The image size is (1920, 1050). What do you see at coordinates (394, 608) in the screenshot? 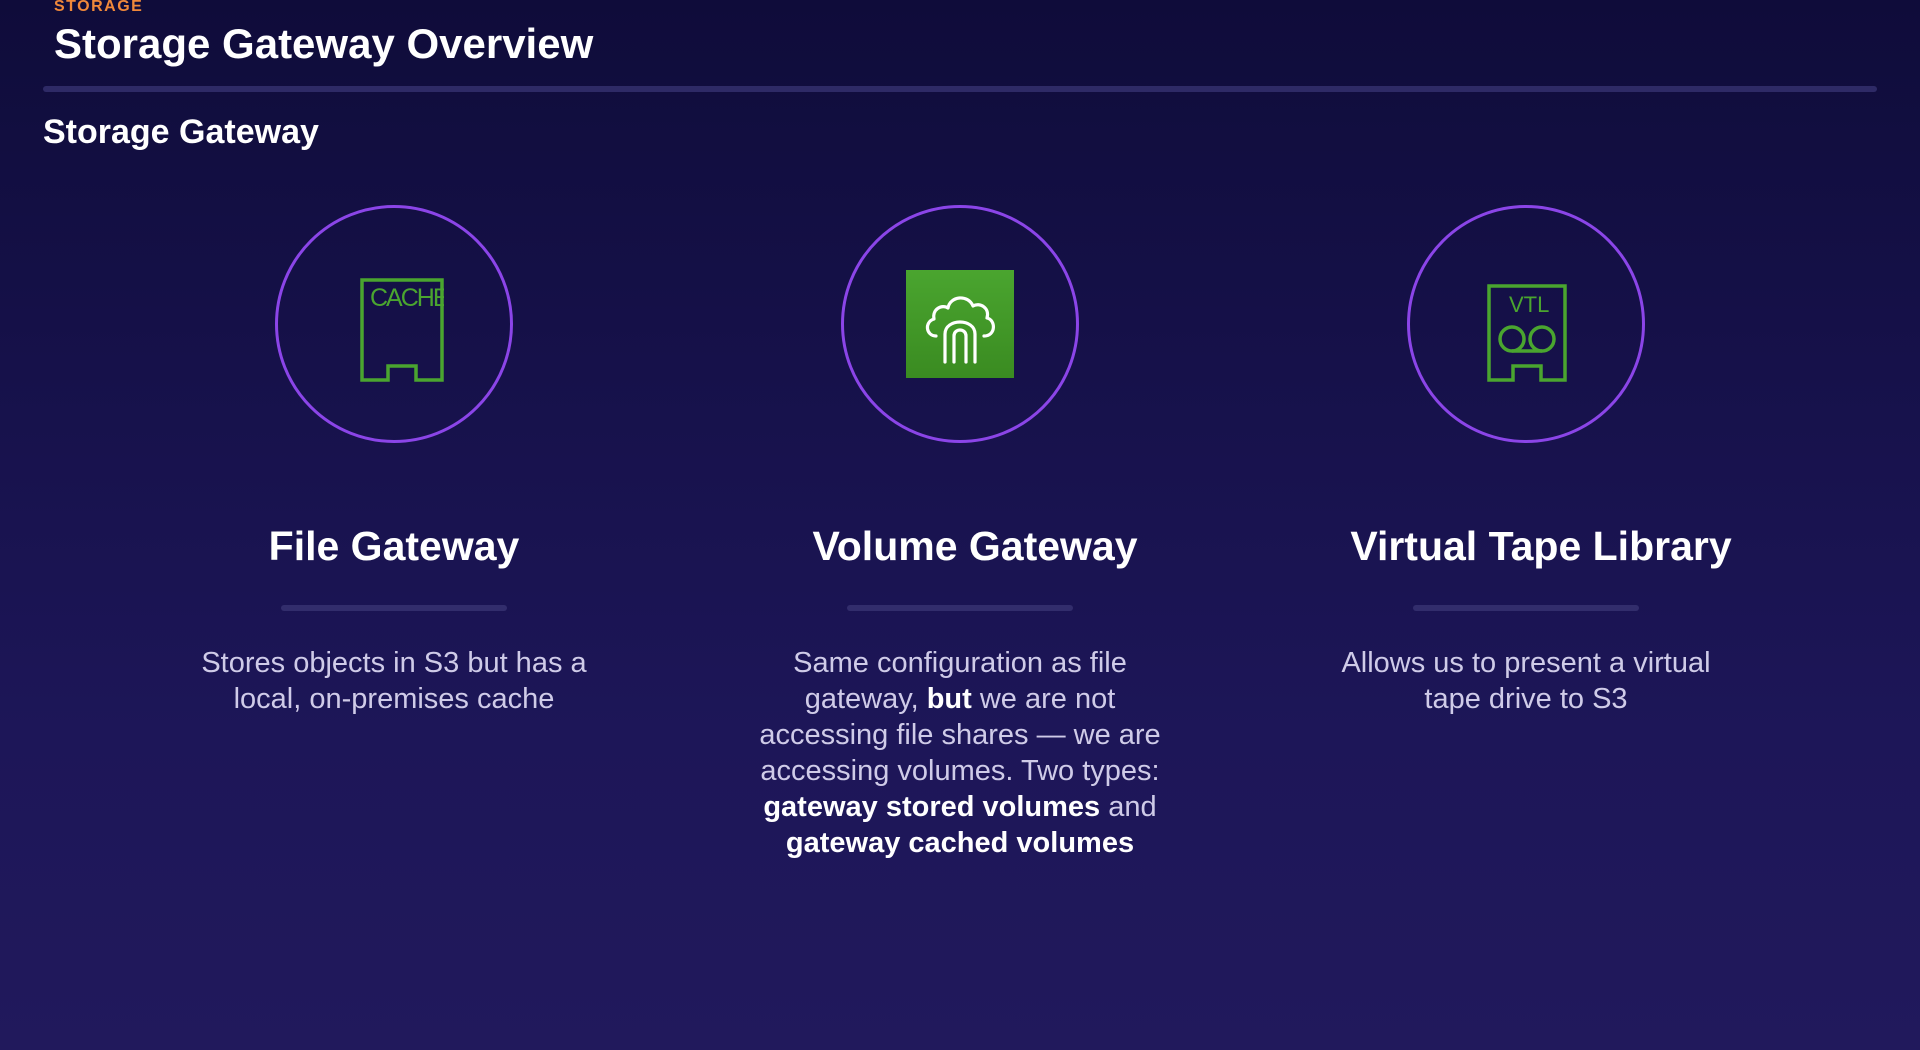
I see `file-gateway-divider` at bounding box center [394, 608].